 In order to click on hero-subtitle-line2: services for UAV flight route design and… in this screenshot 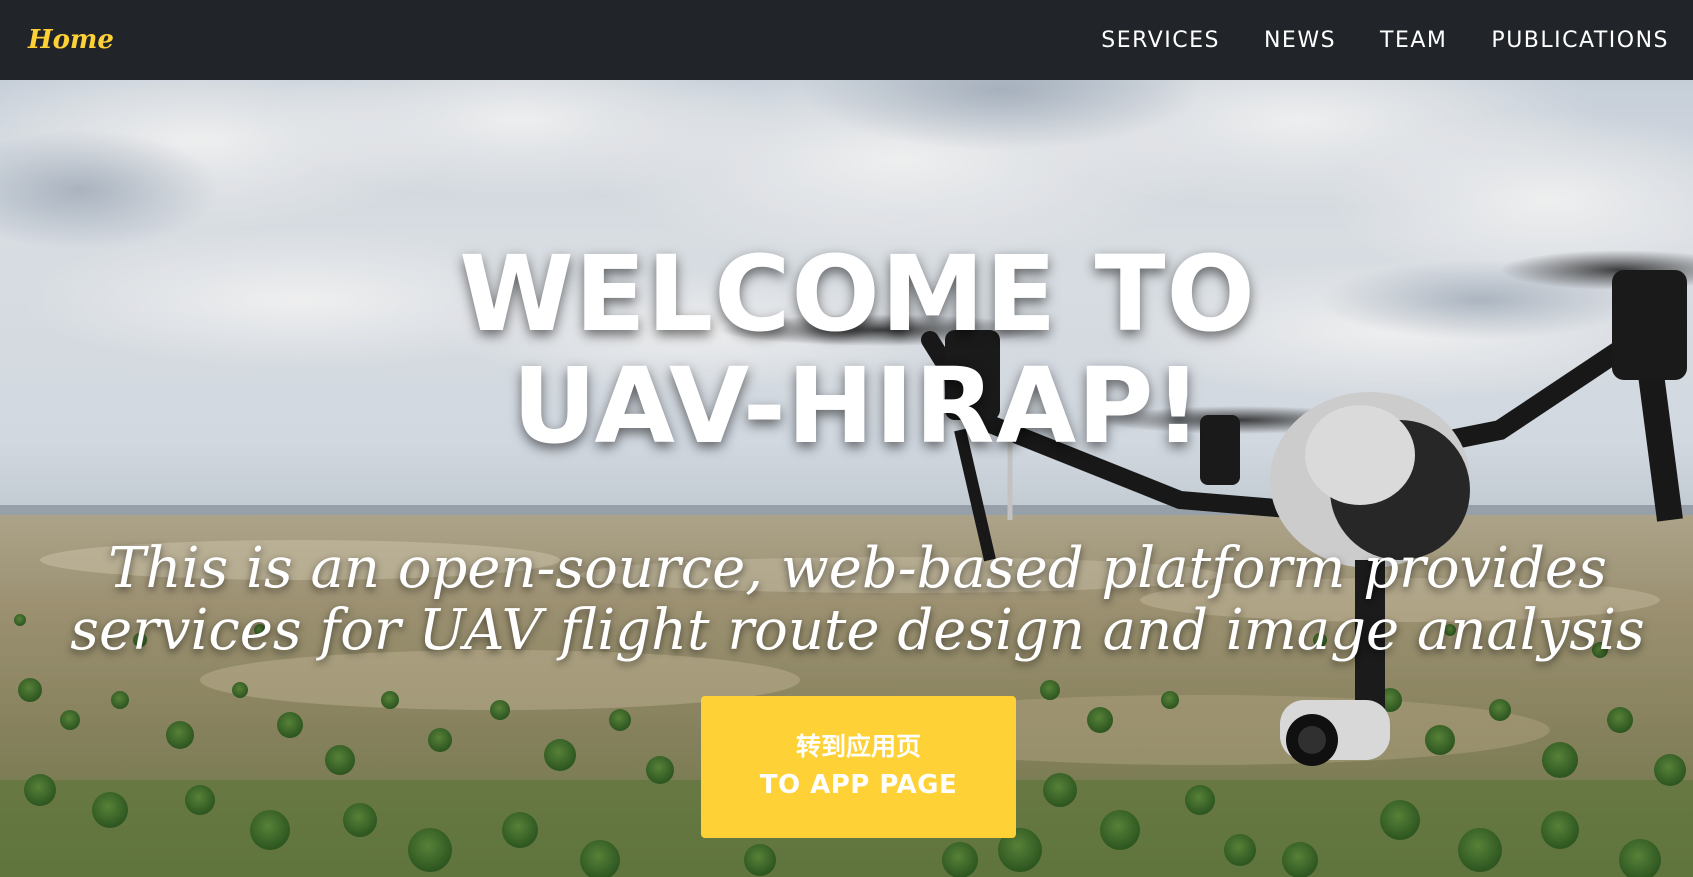, I will do `click(857, 630)`.